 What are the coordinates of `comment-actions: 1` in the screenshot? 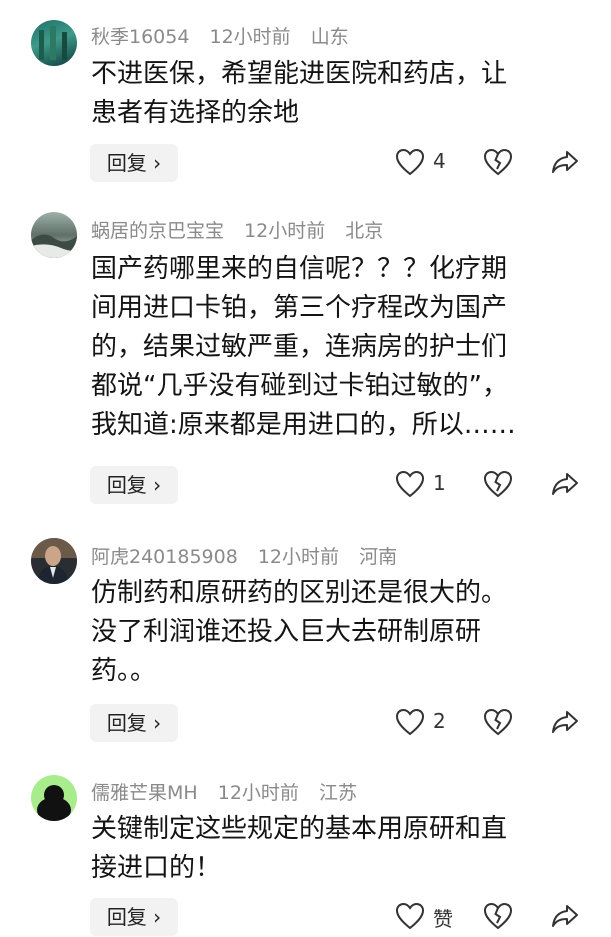 It's located at (495, 485).